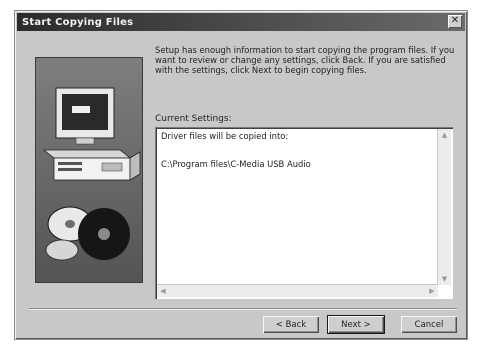 This screenshot has width=481, height=349. Describe the element at coordinates (444, 135) in the screenshot. I see `chevron-up-icon: ▲` at that location.